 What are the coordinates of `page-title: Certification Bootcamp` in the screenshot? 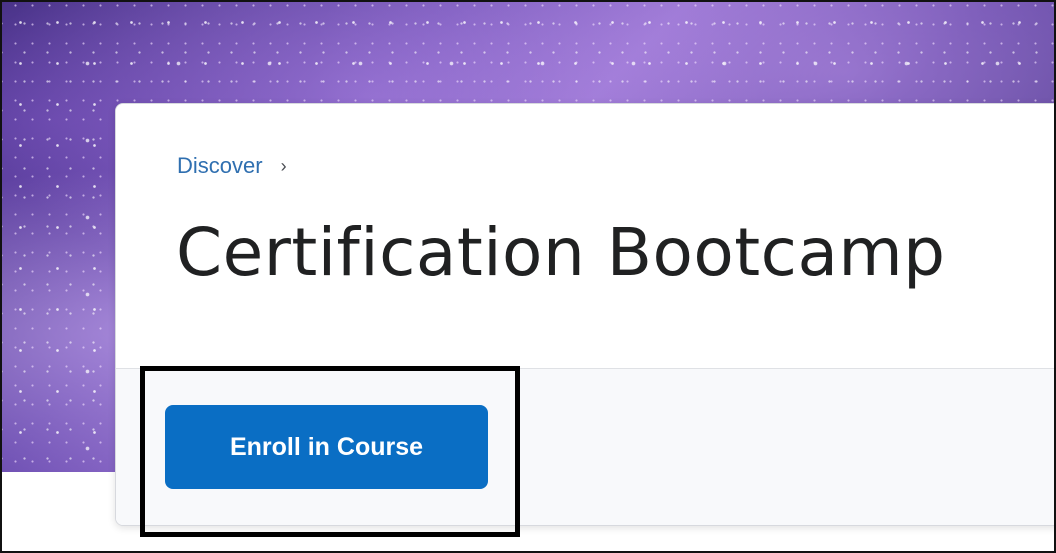 It's located at (561, 252).